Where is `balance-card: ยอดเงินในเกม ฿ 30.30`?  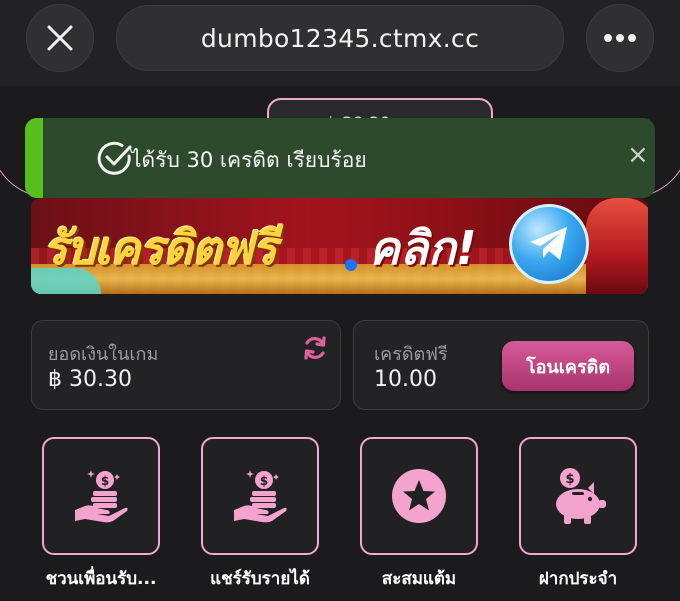
balance-card: ยอดเงินในเกม ฿ 30.30 is located at coordinates (186, 365).